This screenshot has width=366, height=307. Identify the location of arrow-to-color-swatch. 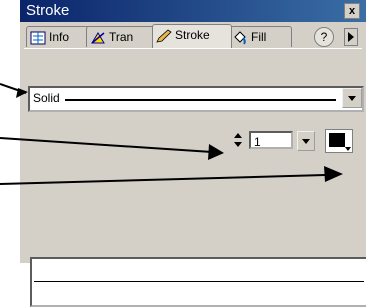
(171, 175).